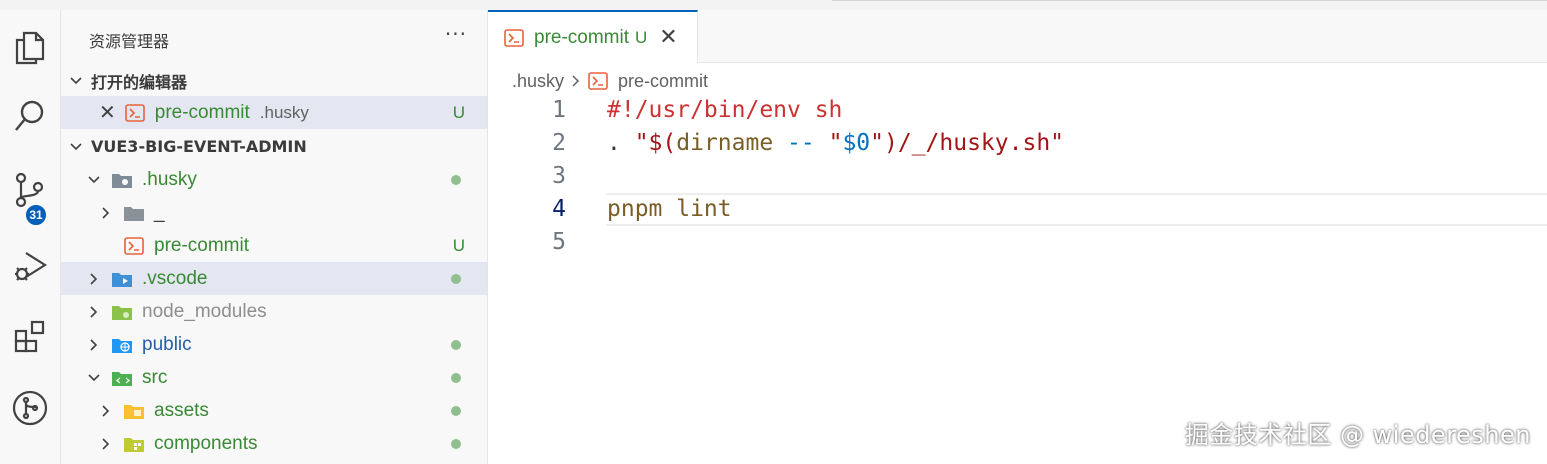 The width and height of the screenshot is (1547, 464). Describe the element at coordinates (181, 410) in the screenshot. I see `tree-item-label: assets` at that location.